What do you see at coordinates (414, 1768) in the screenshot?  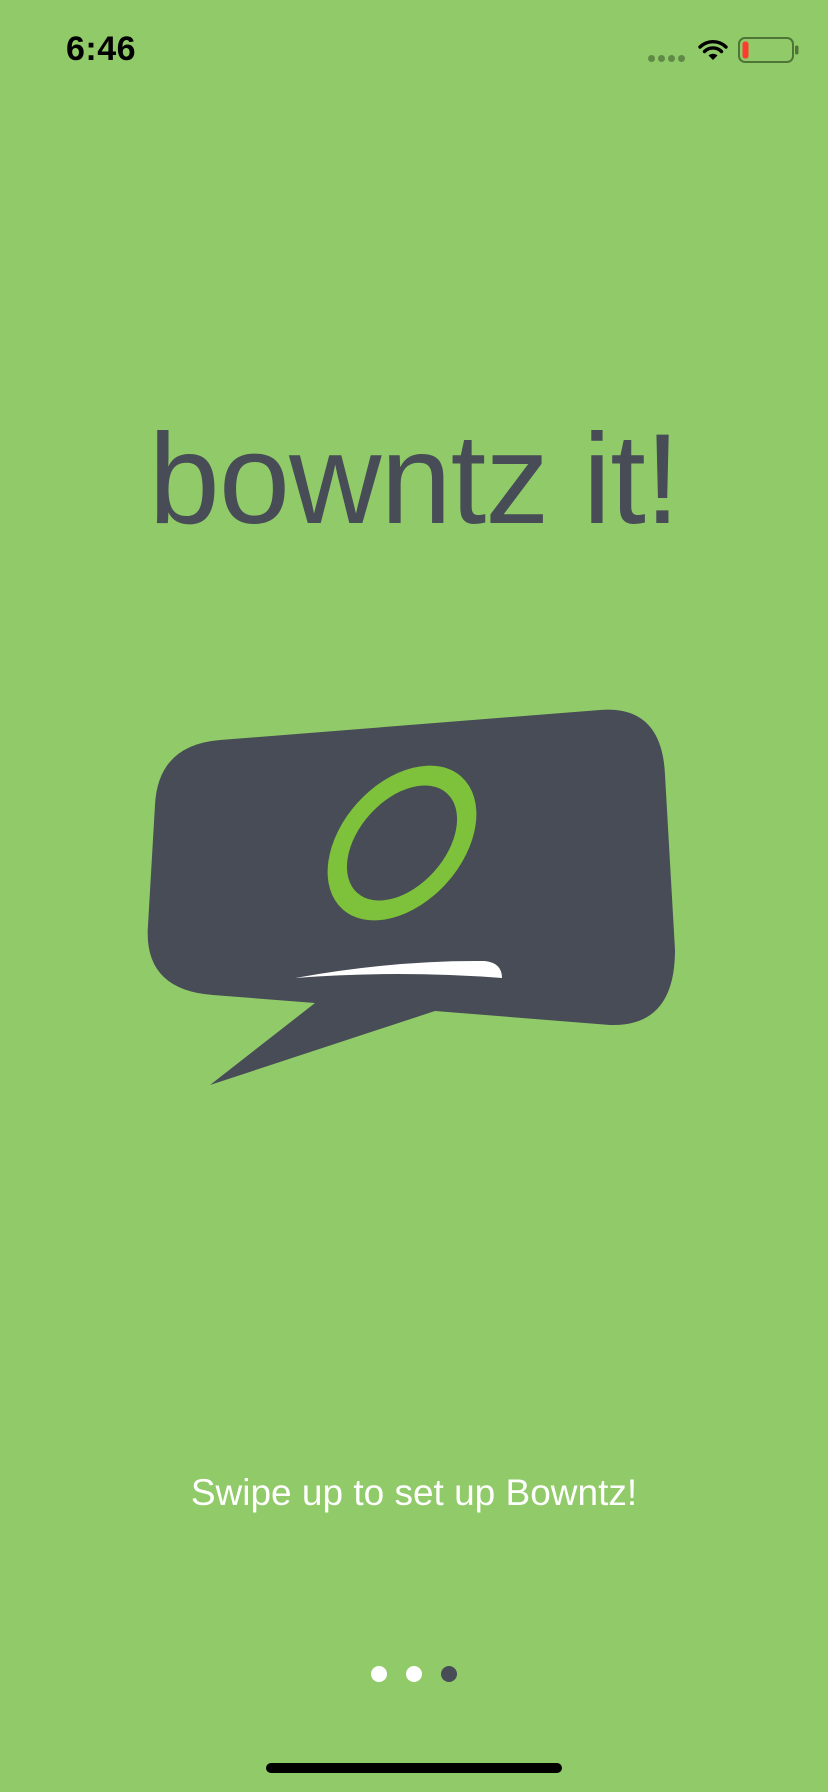 I see `home-indicator` at bounding box center [414, 1768].